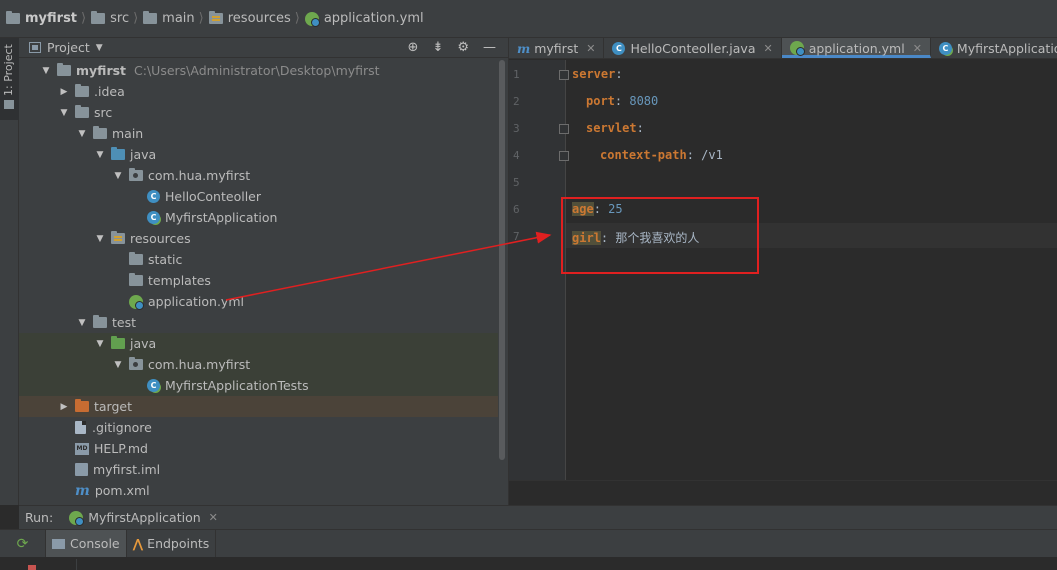  Describe the element at coordinates (258, 490) in the screenshot. I see `tree-item: m pom.xml` at that location.